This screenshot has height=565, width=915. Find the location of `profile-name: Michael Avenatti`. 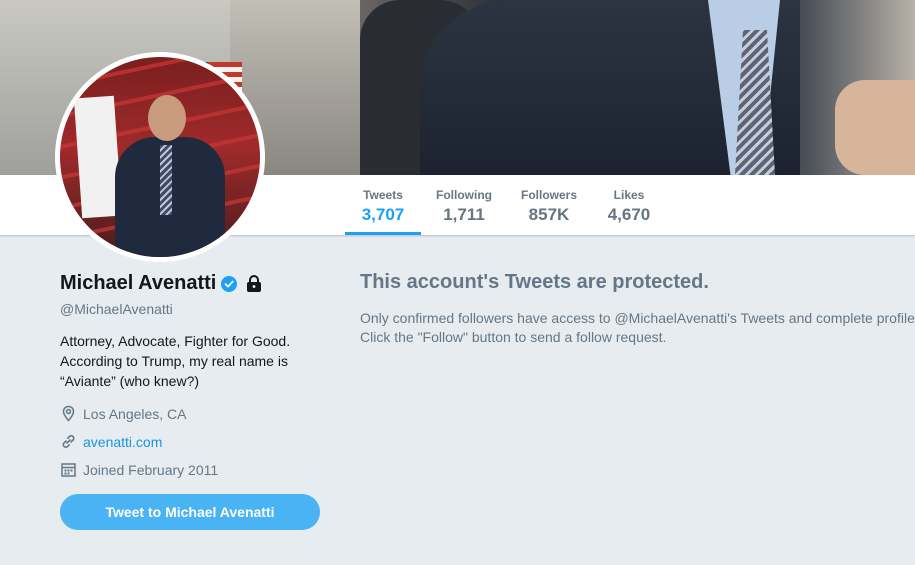

profile-name: Michael Avenatti is located at coordinates (138, 283).